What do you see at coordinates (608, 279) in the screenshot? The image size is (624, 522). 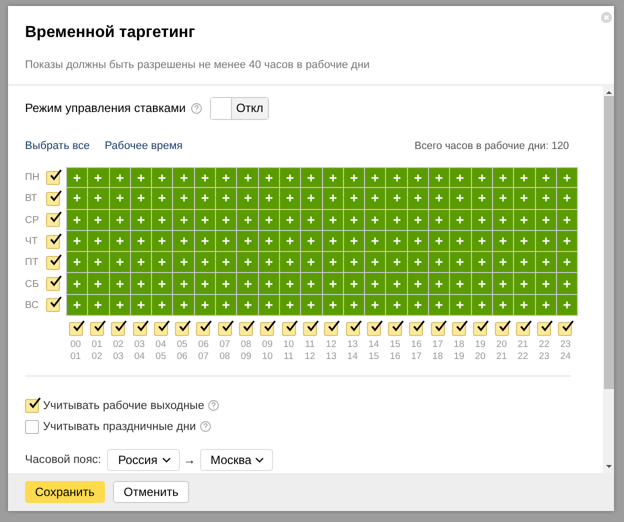 I see `scrollbar` at bounding box center [608, 279].